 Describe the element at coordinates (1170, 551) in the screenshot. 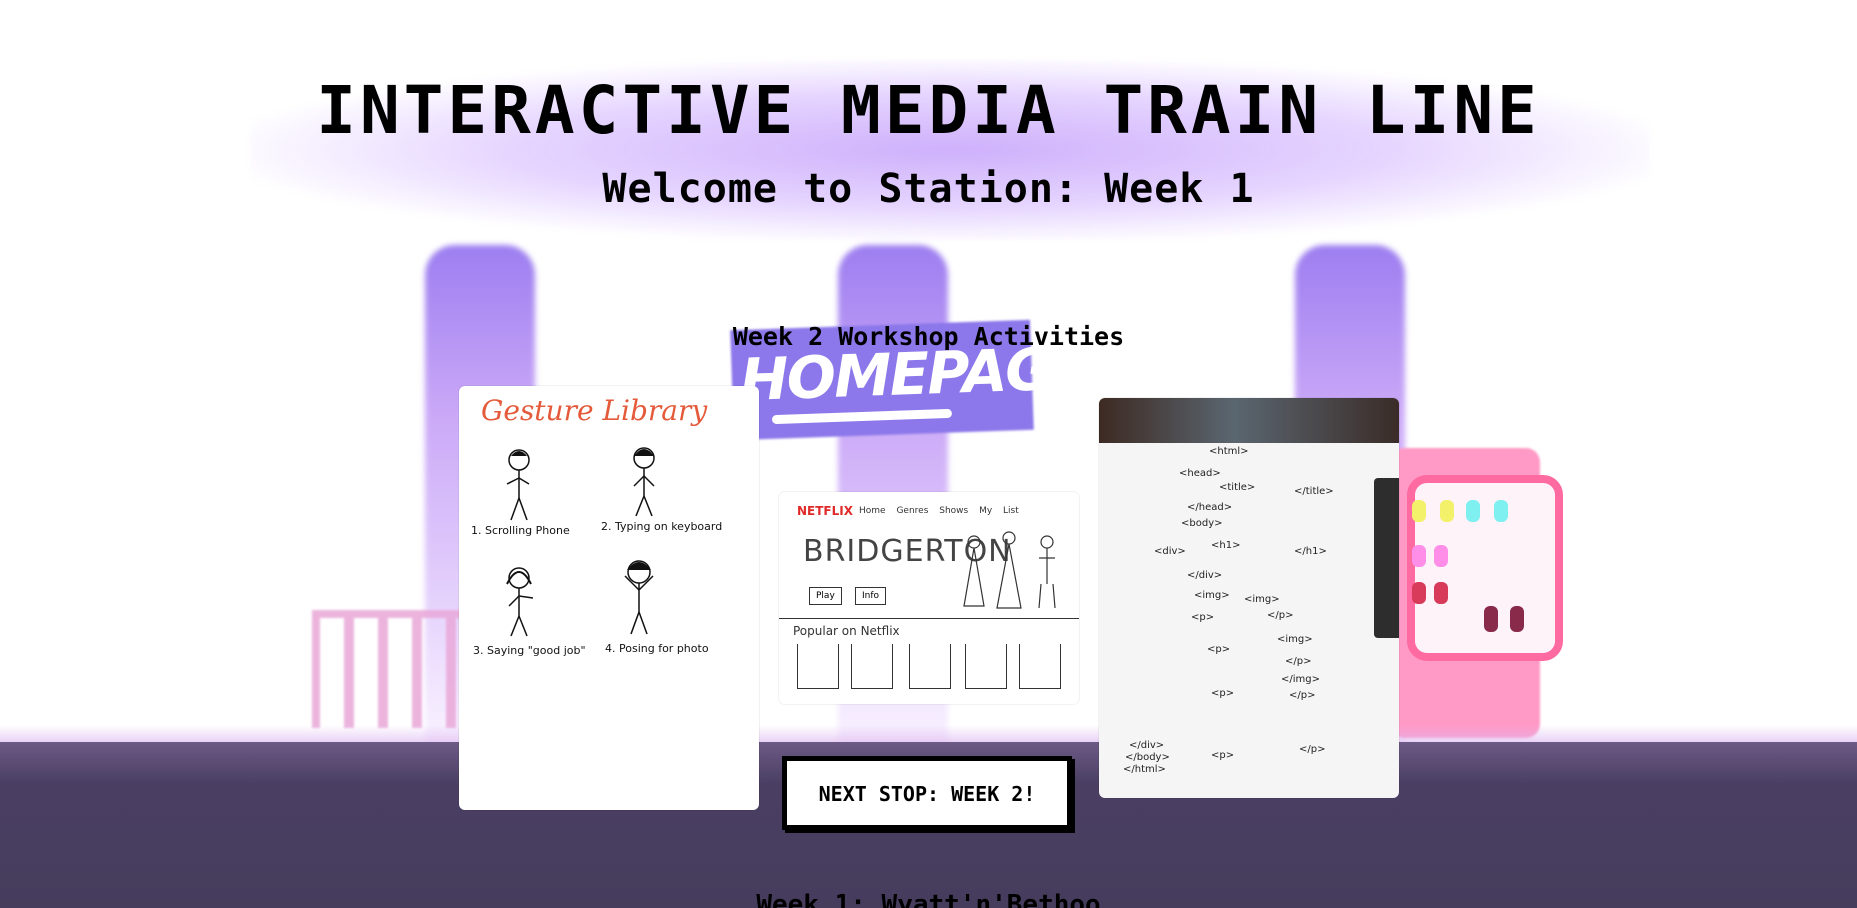

I see `html-tag-label: <div>` at that location.